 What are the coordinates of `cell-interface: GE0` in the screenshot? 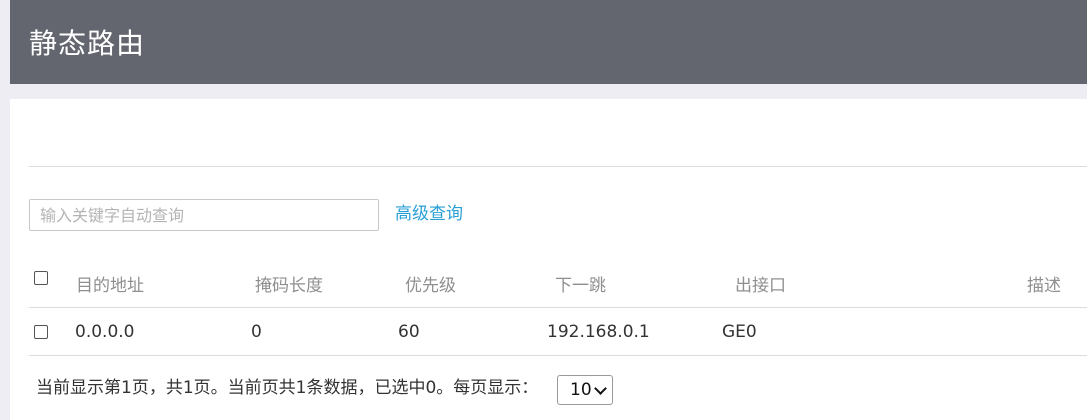 It's located at (739, 331).